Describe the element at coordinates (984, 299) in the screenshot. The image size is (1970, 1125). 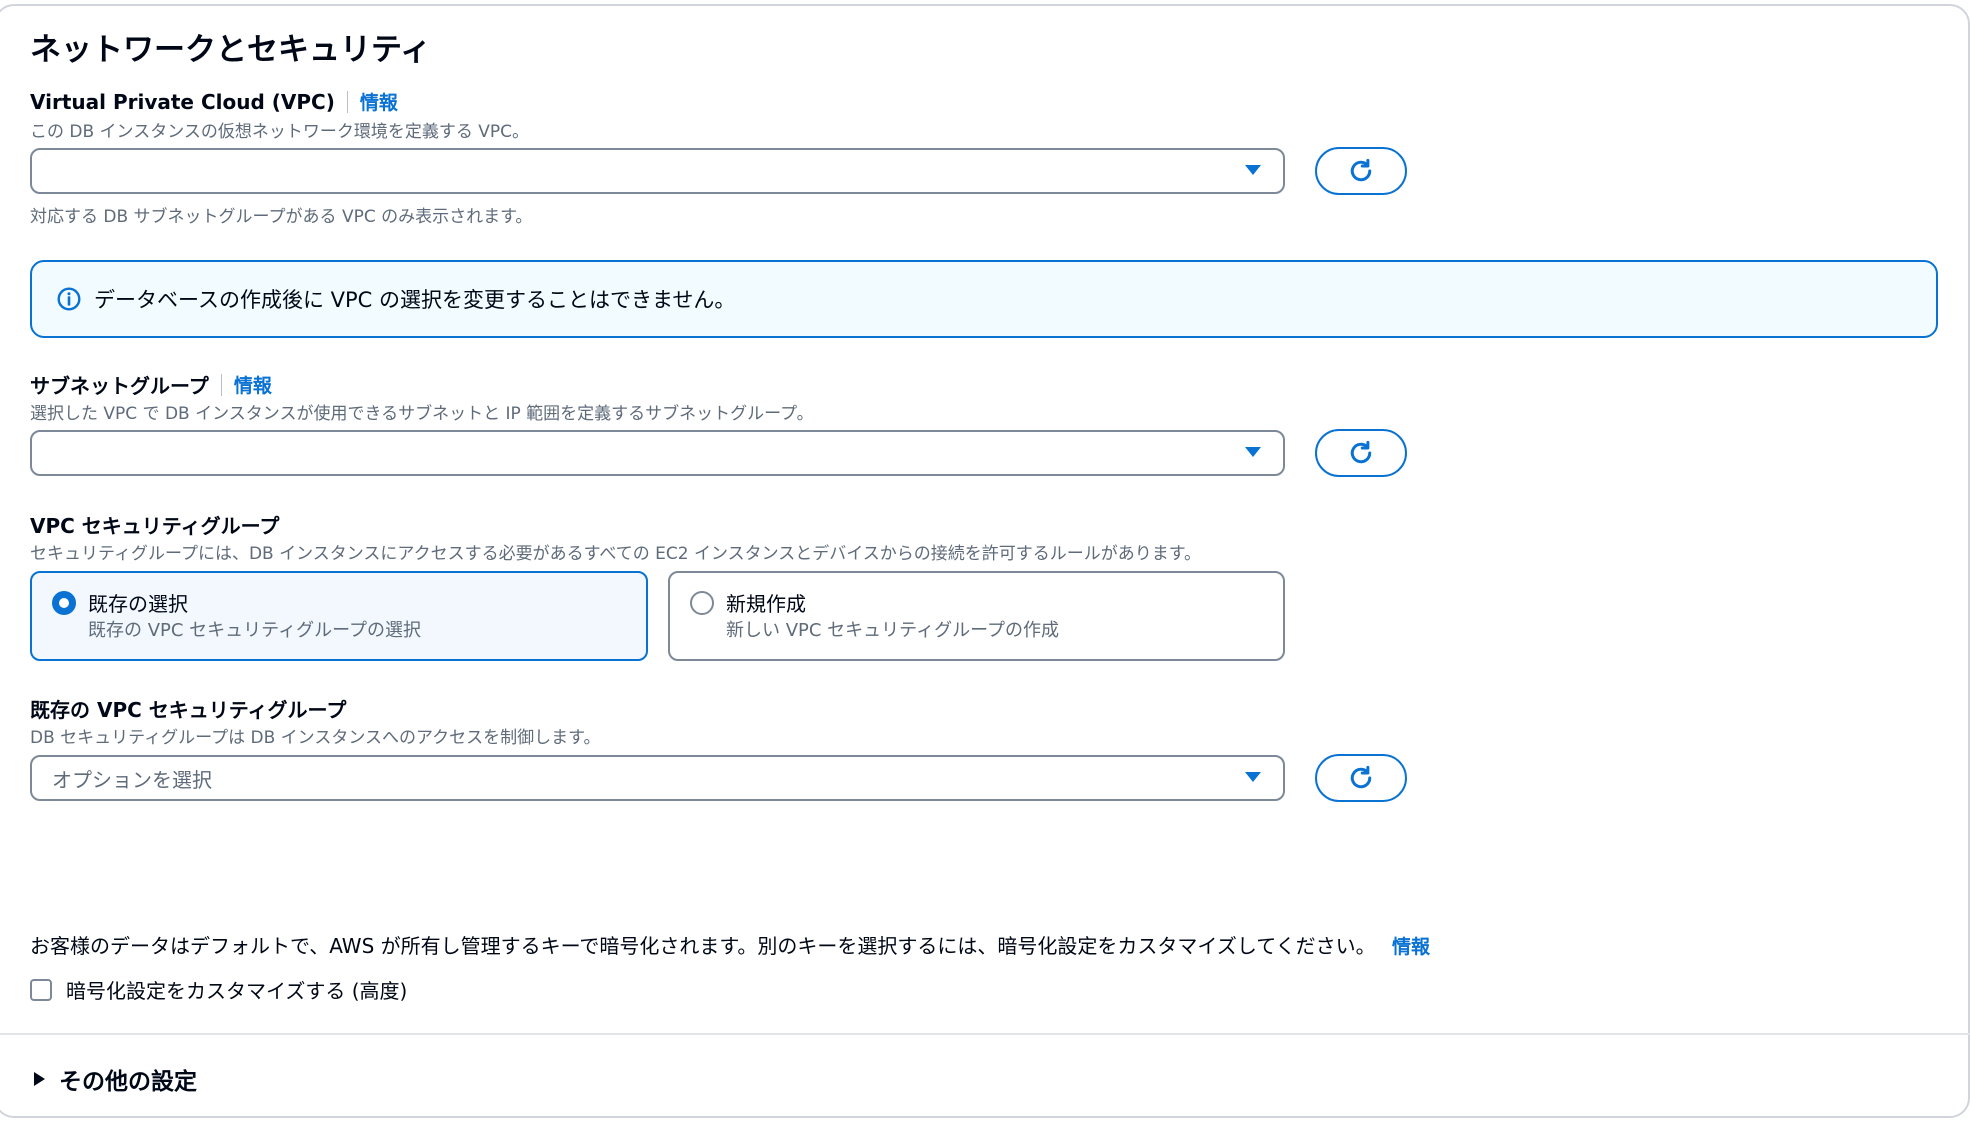
I see `vpc-change-alert: データベースの作成後に VPC の選択を変更することはできません。` at that location.